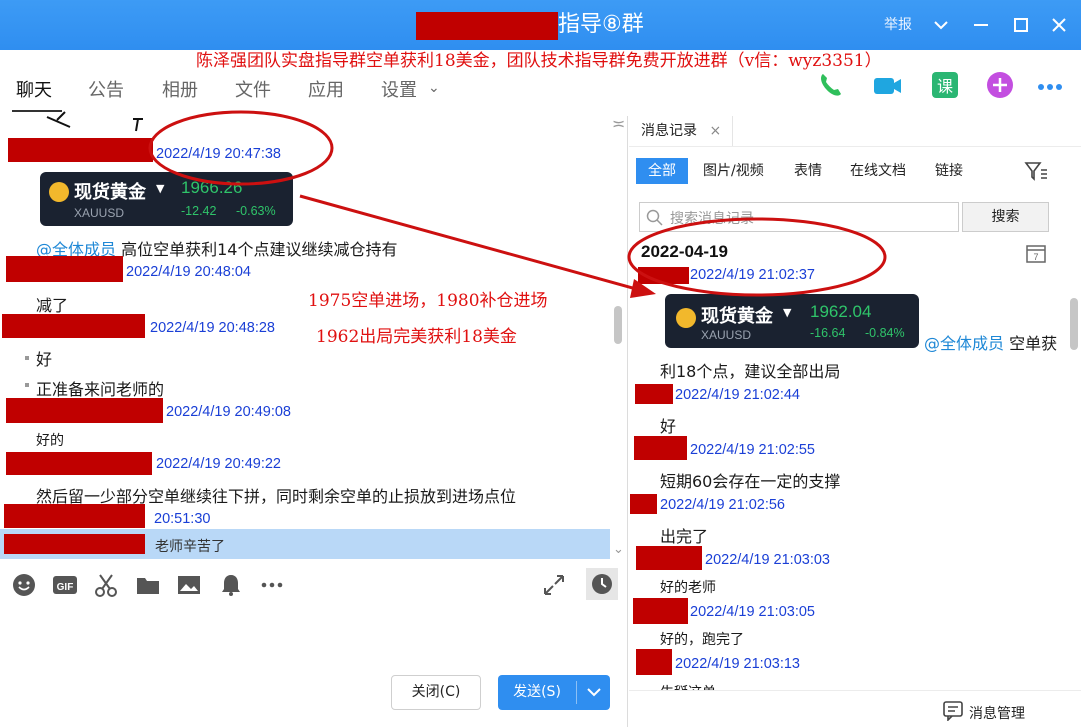 The width and height of the screenshot is (1081, 727). What do you see at coordinates (757, 257) in the screenshot?
I see `highlight-ellipse-right` at bounding box center [757, 257].